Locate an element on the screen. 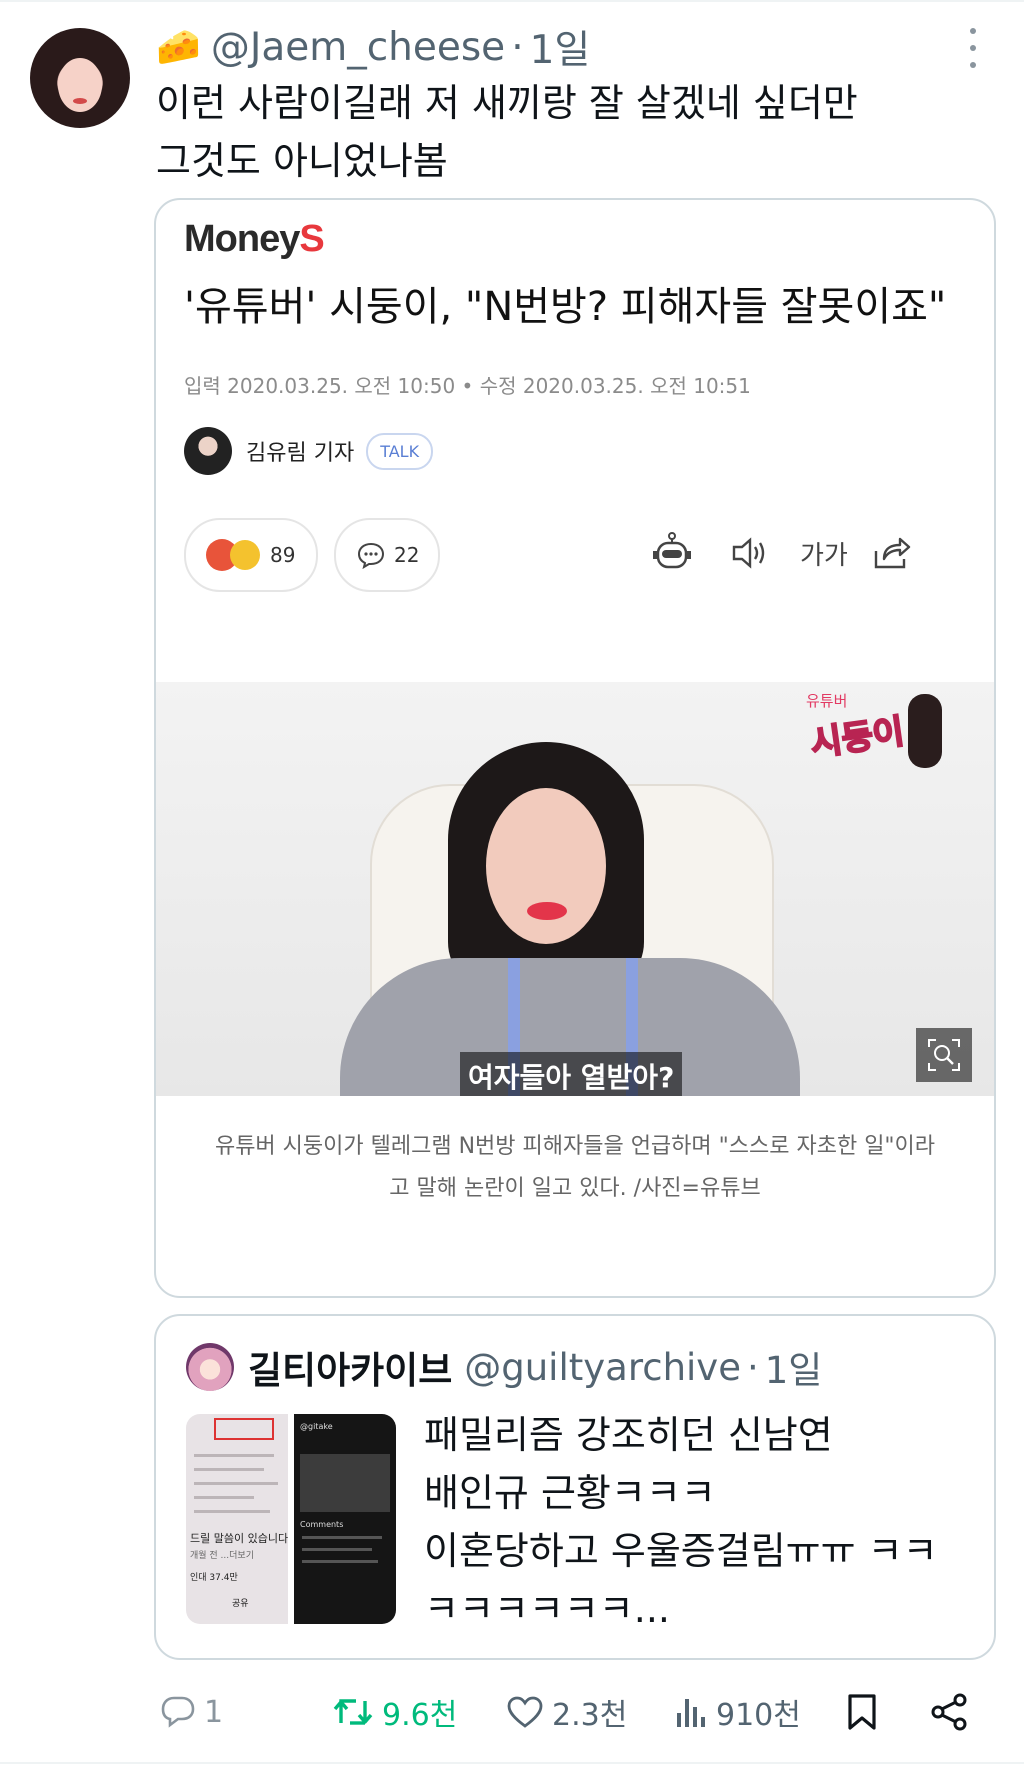  tweet-header: 🧀 @Jaem_cheese · 1일 is located at coordinates (373, 49).